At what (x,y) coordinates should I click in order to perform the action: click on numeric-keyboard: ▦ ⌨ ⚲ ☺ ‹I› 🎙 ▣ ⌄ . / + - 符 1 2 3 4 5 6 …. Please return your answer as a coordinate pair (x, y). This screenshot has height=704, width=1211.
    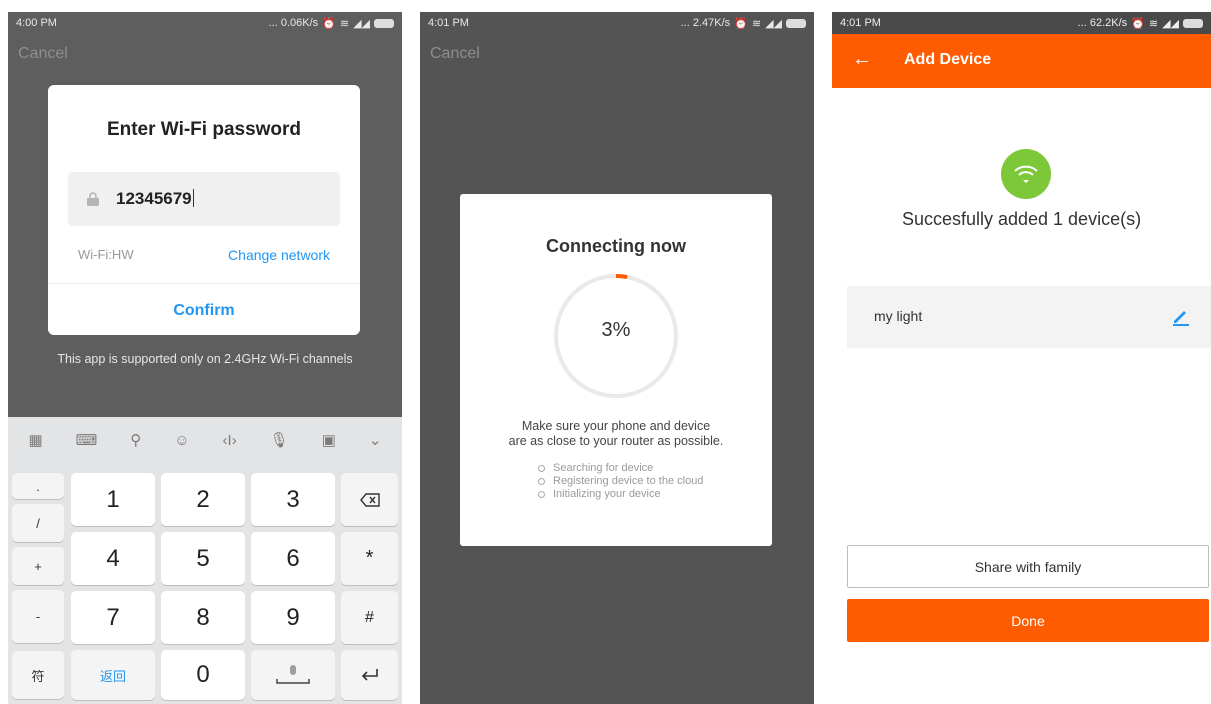
    Looking at the image, I should click on (205, 560).